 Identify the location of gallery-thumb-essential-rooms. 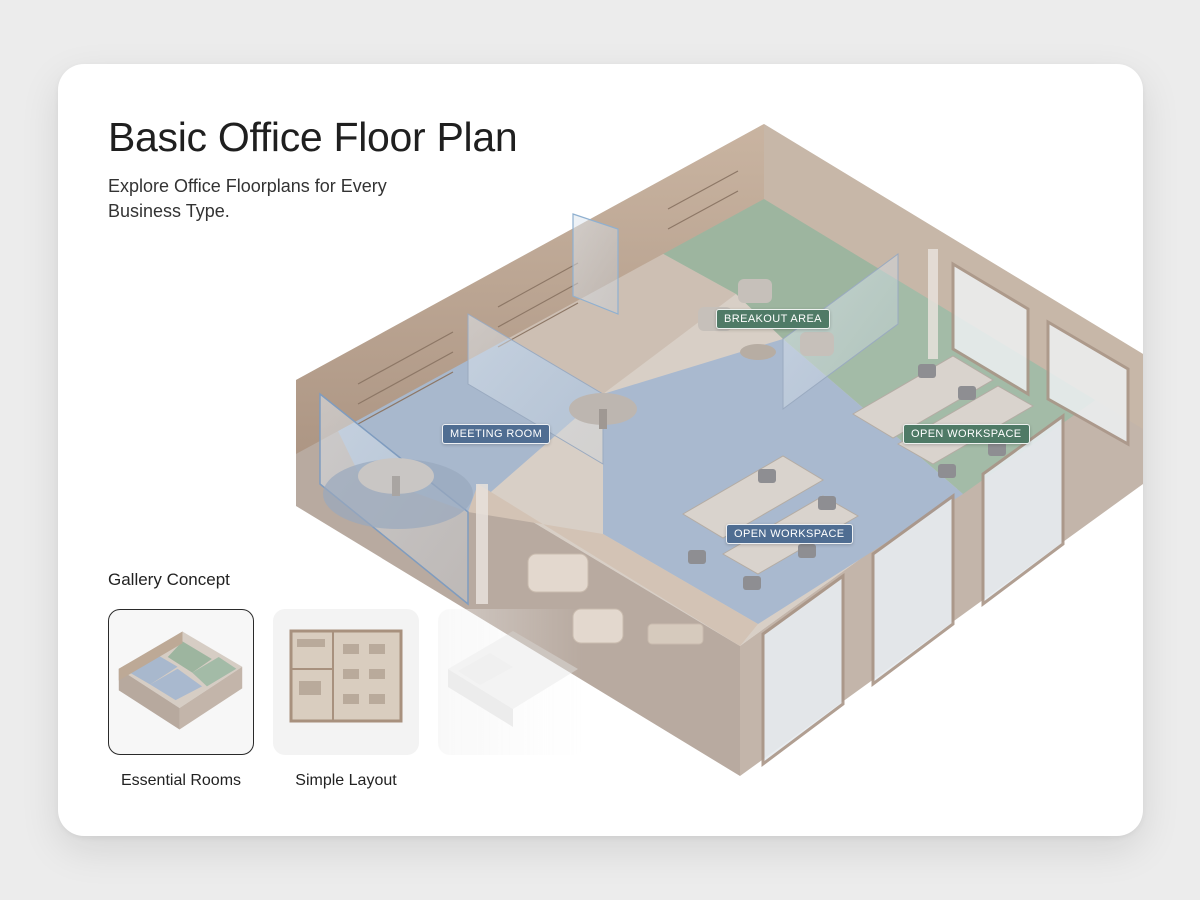
(181, 682).